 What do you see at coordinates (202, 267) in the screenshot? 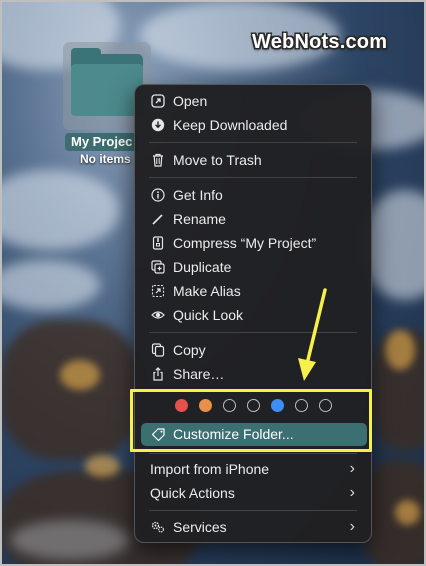
I see `menu-item-label: Duplicate` at bounding box center [202, 267].